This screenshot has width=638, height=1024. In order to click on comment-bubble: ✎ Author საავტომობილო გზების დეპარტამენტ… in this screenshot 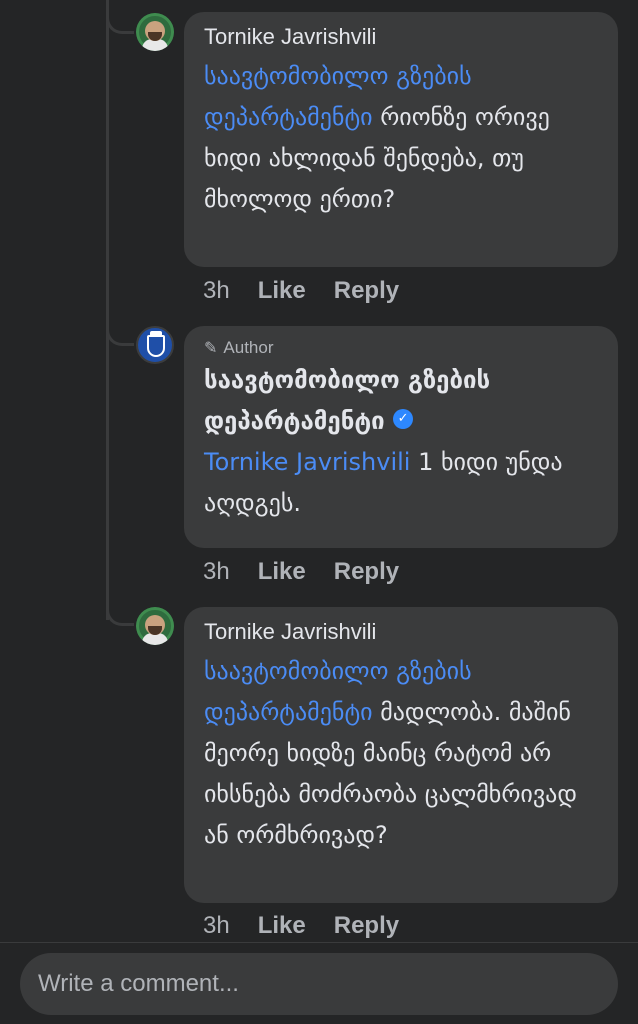, I will do `click(401, 437)`.